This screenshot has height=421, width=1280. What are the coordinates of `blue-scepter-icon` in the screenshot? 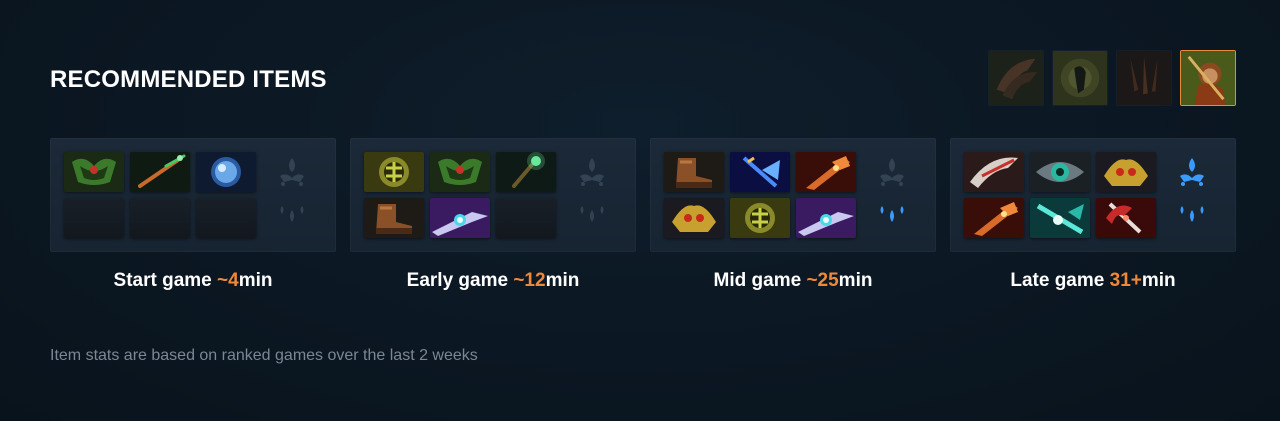 It's located at (760, 172).